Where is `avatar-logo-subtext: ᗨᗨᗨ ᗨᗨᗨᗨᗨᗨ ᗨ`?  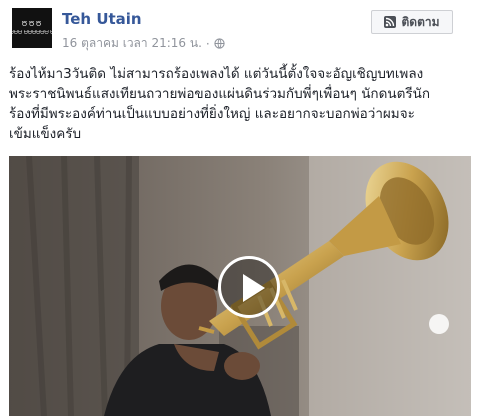 avatar-logo-subtext: ᗨᗨᗨ ᗨᗨᗨᗨᗨᗨ ᗨ is located at coordinates (32, 32).